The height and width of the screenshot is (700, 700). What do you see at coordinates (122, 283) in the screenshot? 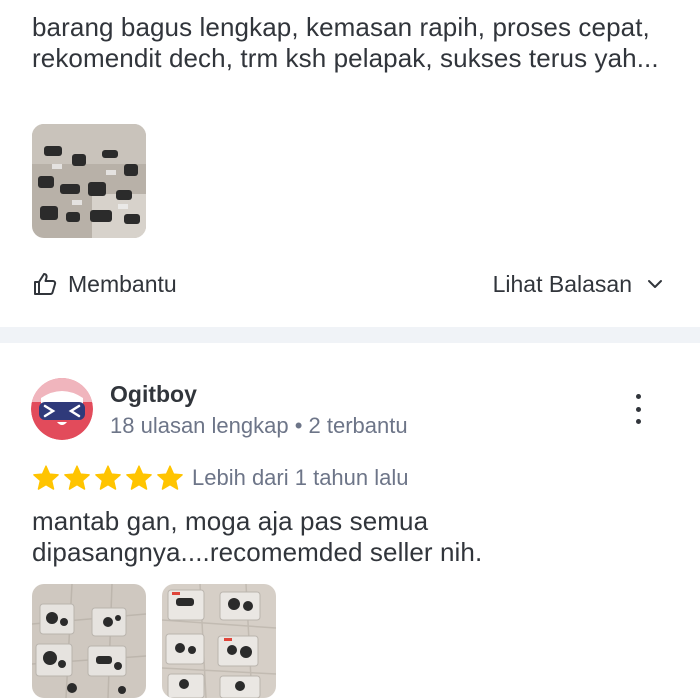
I see `helpful-label: Membantu` at bounding box center [122, 283].